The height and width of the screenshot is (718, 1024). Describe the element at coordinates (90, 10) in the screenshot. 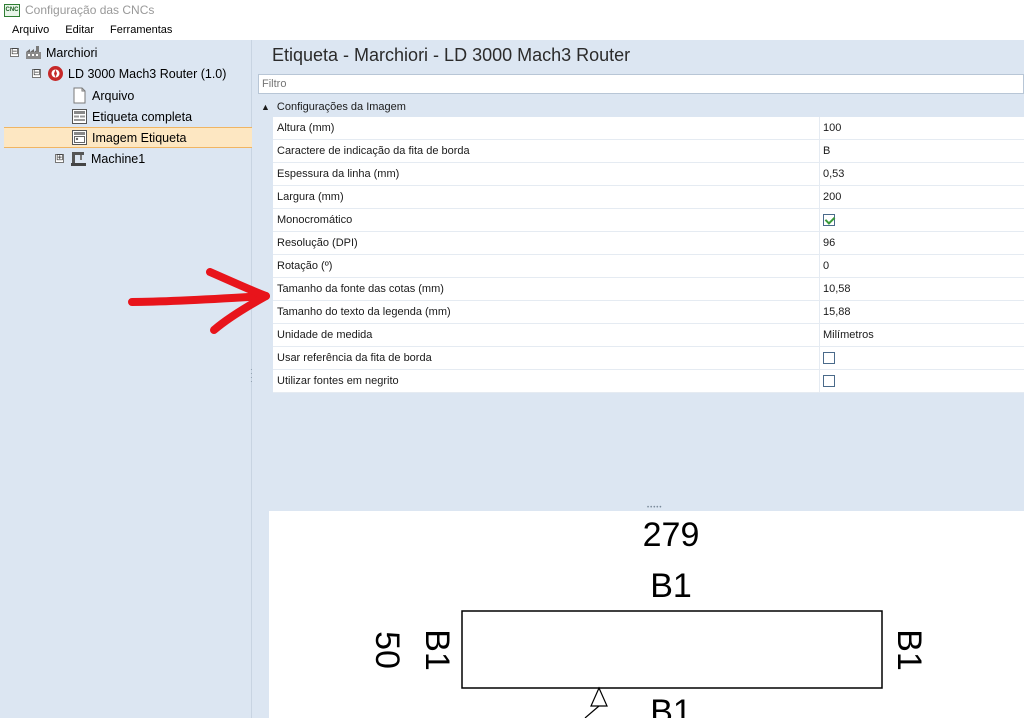

I see `window-title: Configuração das CNCs` at that location.